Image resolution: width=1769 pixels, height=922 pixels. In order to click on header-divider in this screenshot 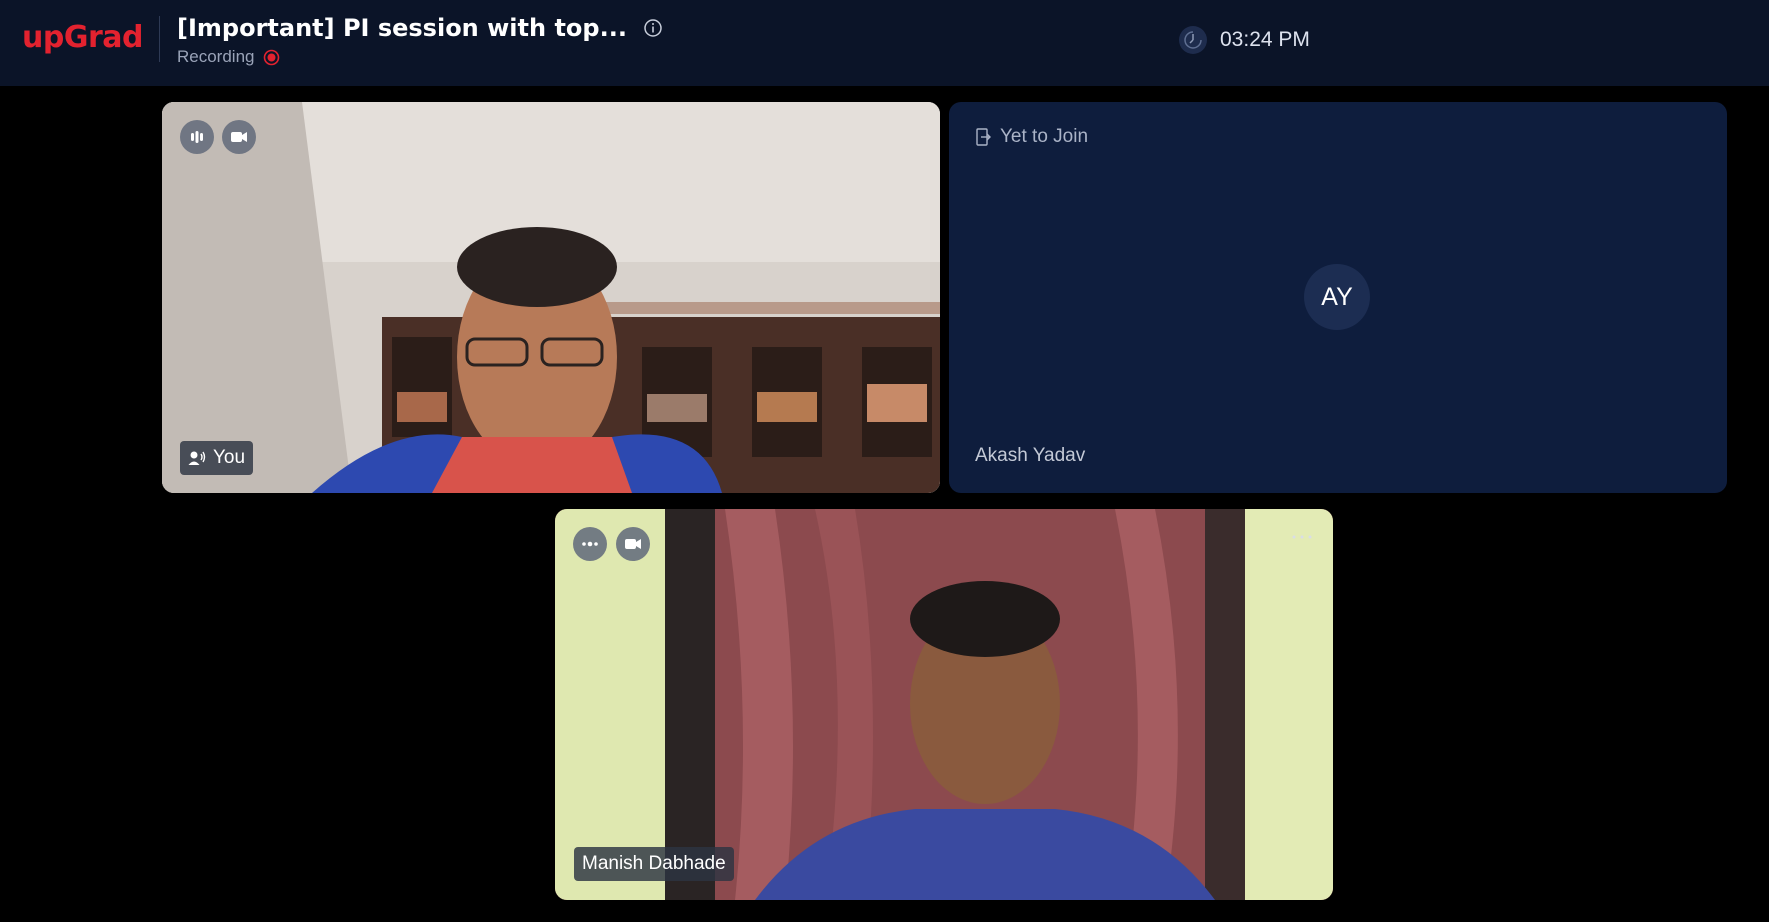, I will do `click(159, 39)`.